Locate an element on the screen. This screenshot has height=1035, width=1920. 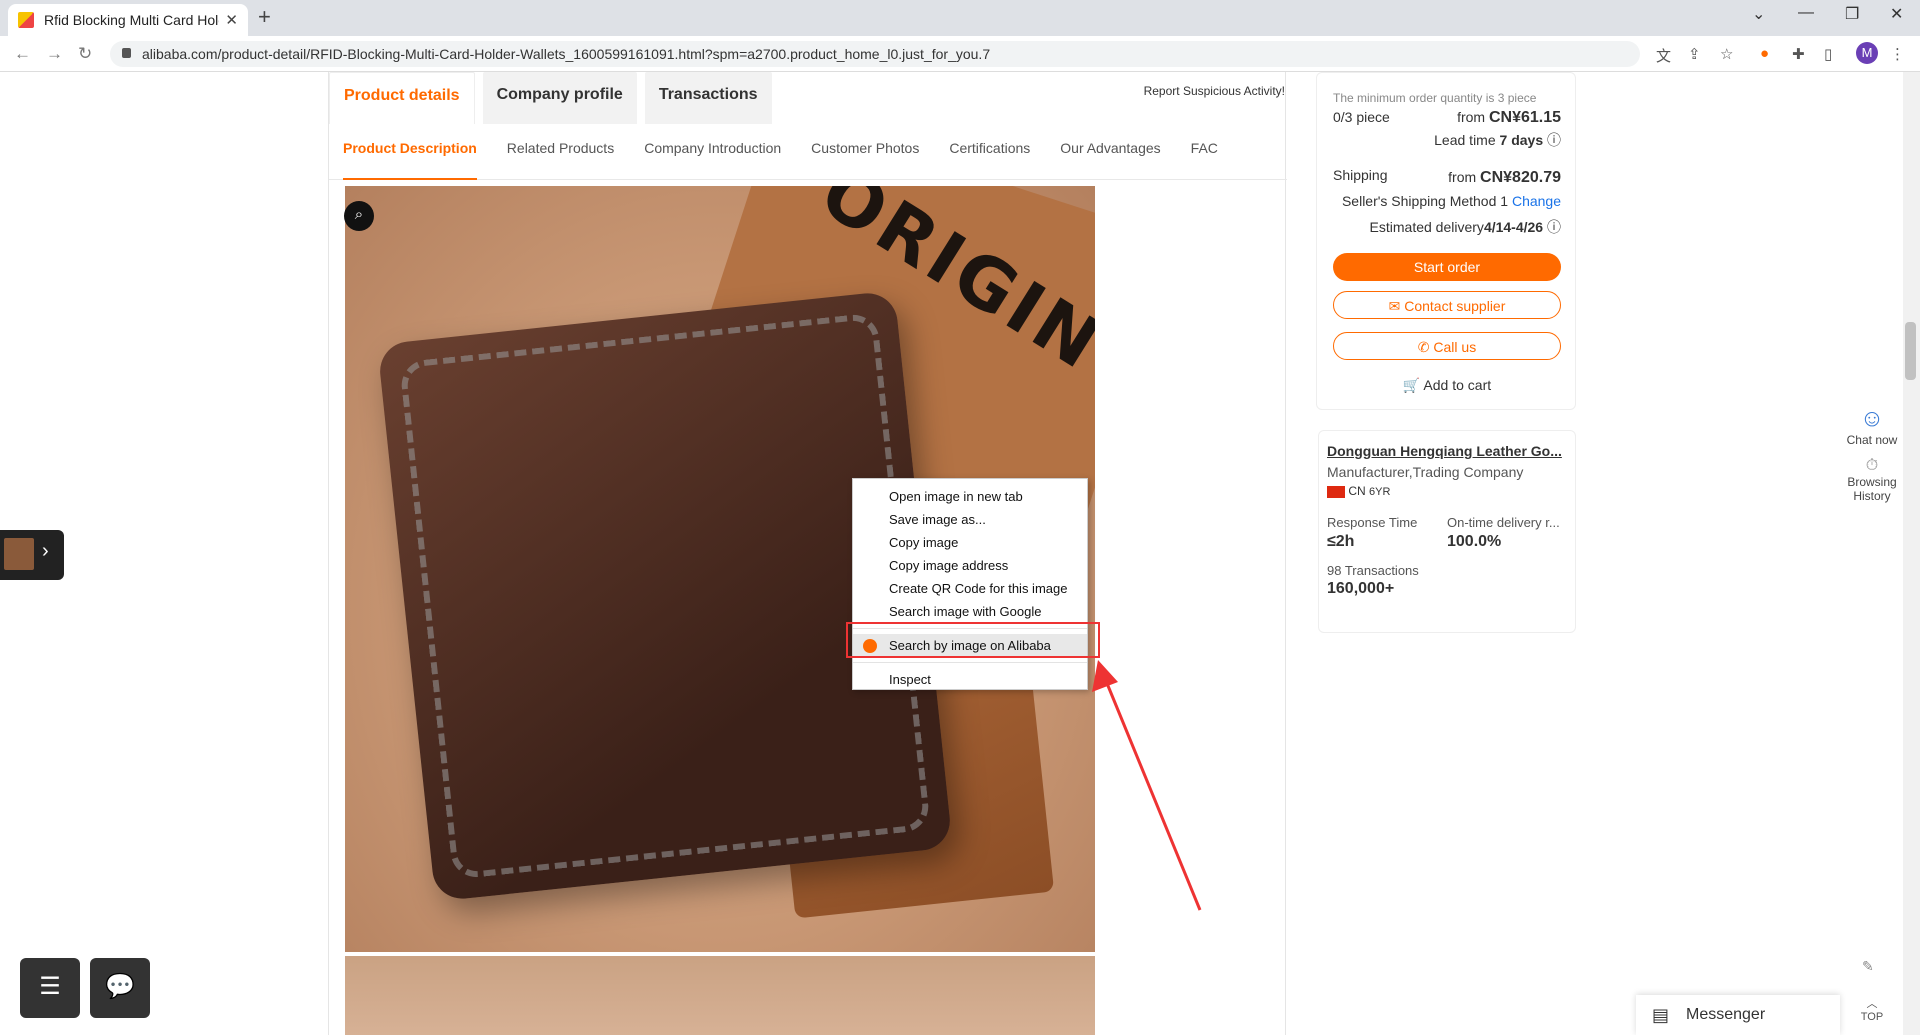
alibaba-extension-icon: ● is located at coordinates (1764, 53).